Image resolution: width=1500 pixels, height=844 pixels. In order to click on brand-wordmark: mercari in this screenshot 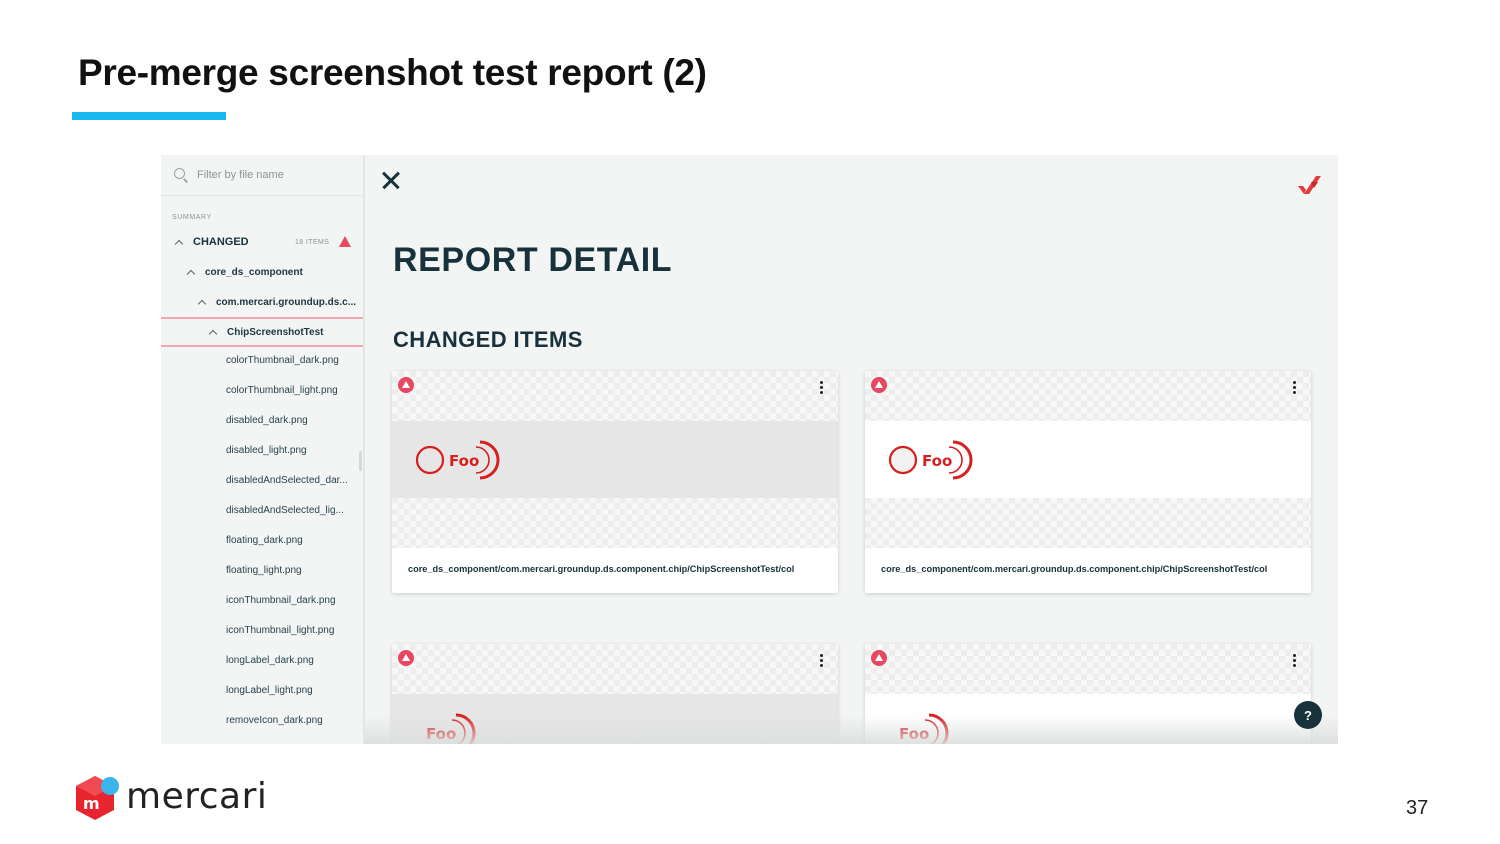, I will do `click(197, 796)`.